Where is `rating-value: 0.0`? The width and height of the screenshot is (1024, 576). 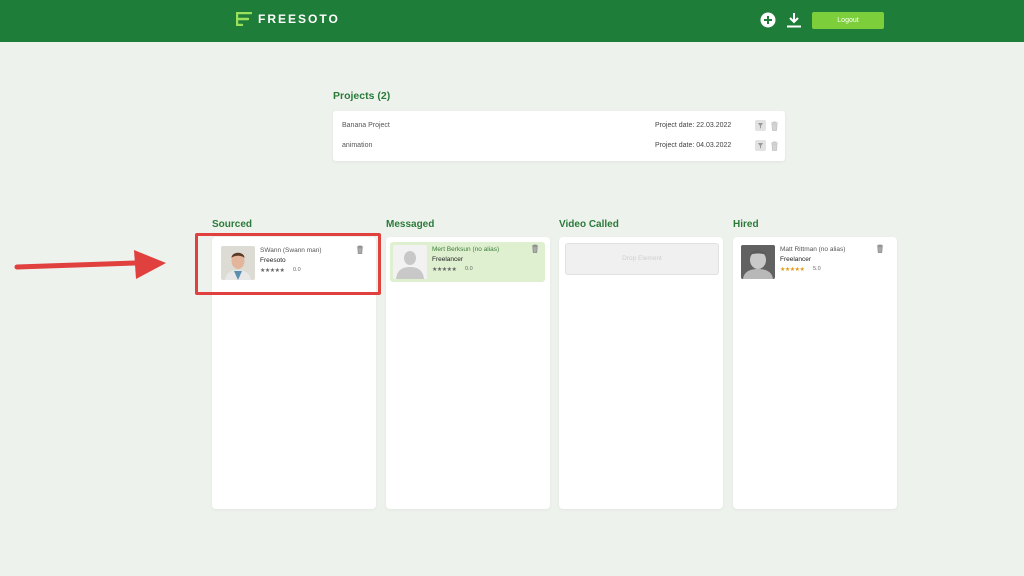
rating-value: 0.0 is located at coordinates (469, 269).